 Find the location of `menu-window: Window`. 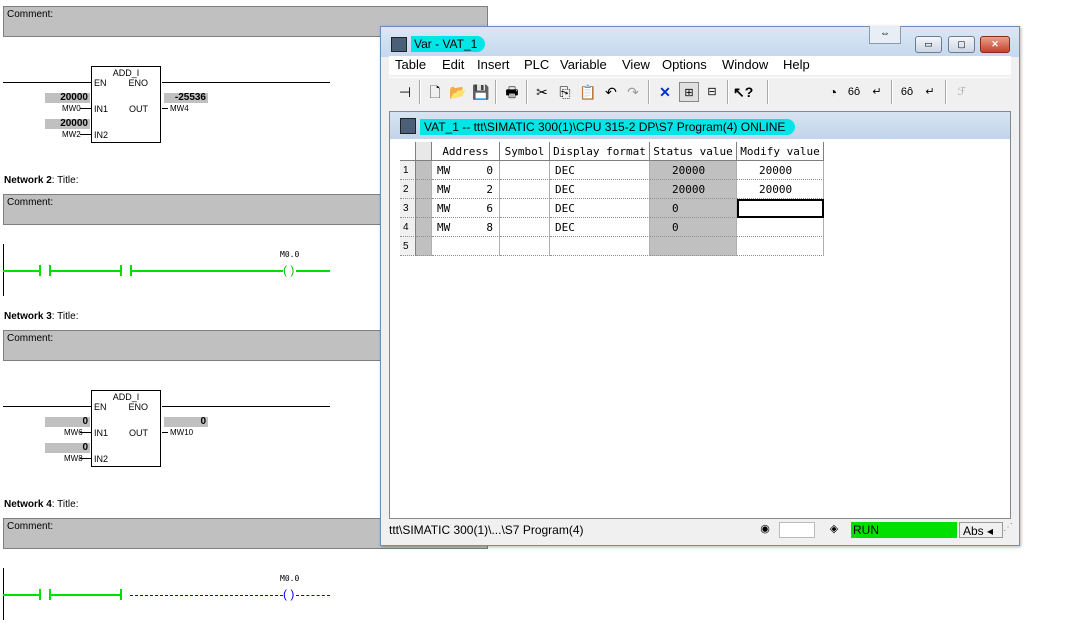

menu-window: Window is located at coordinates (745, 64).